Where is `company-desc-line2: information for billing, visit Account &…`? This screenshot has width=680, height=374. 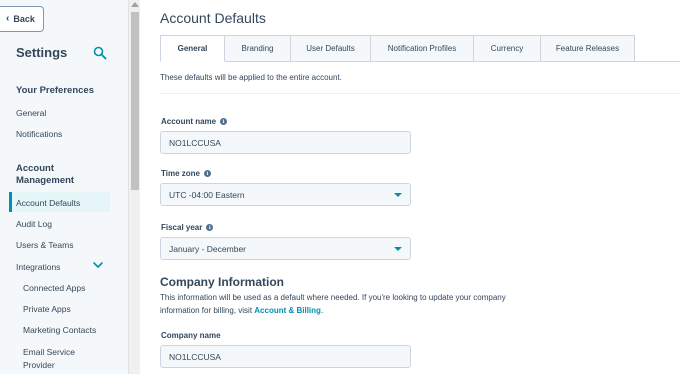 company-desc-line2: information for billing, visit Account &… is located at coordinates (350, 310).